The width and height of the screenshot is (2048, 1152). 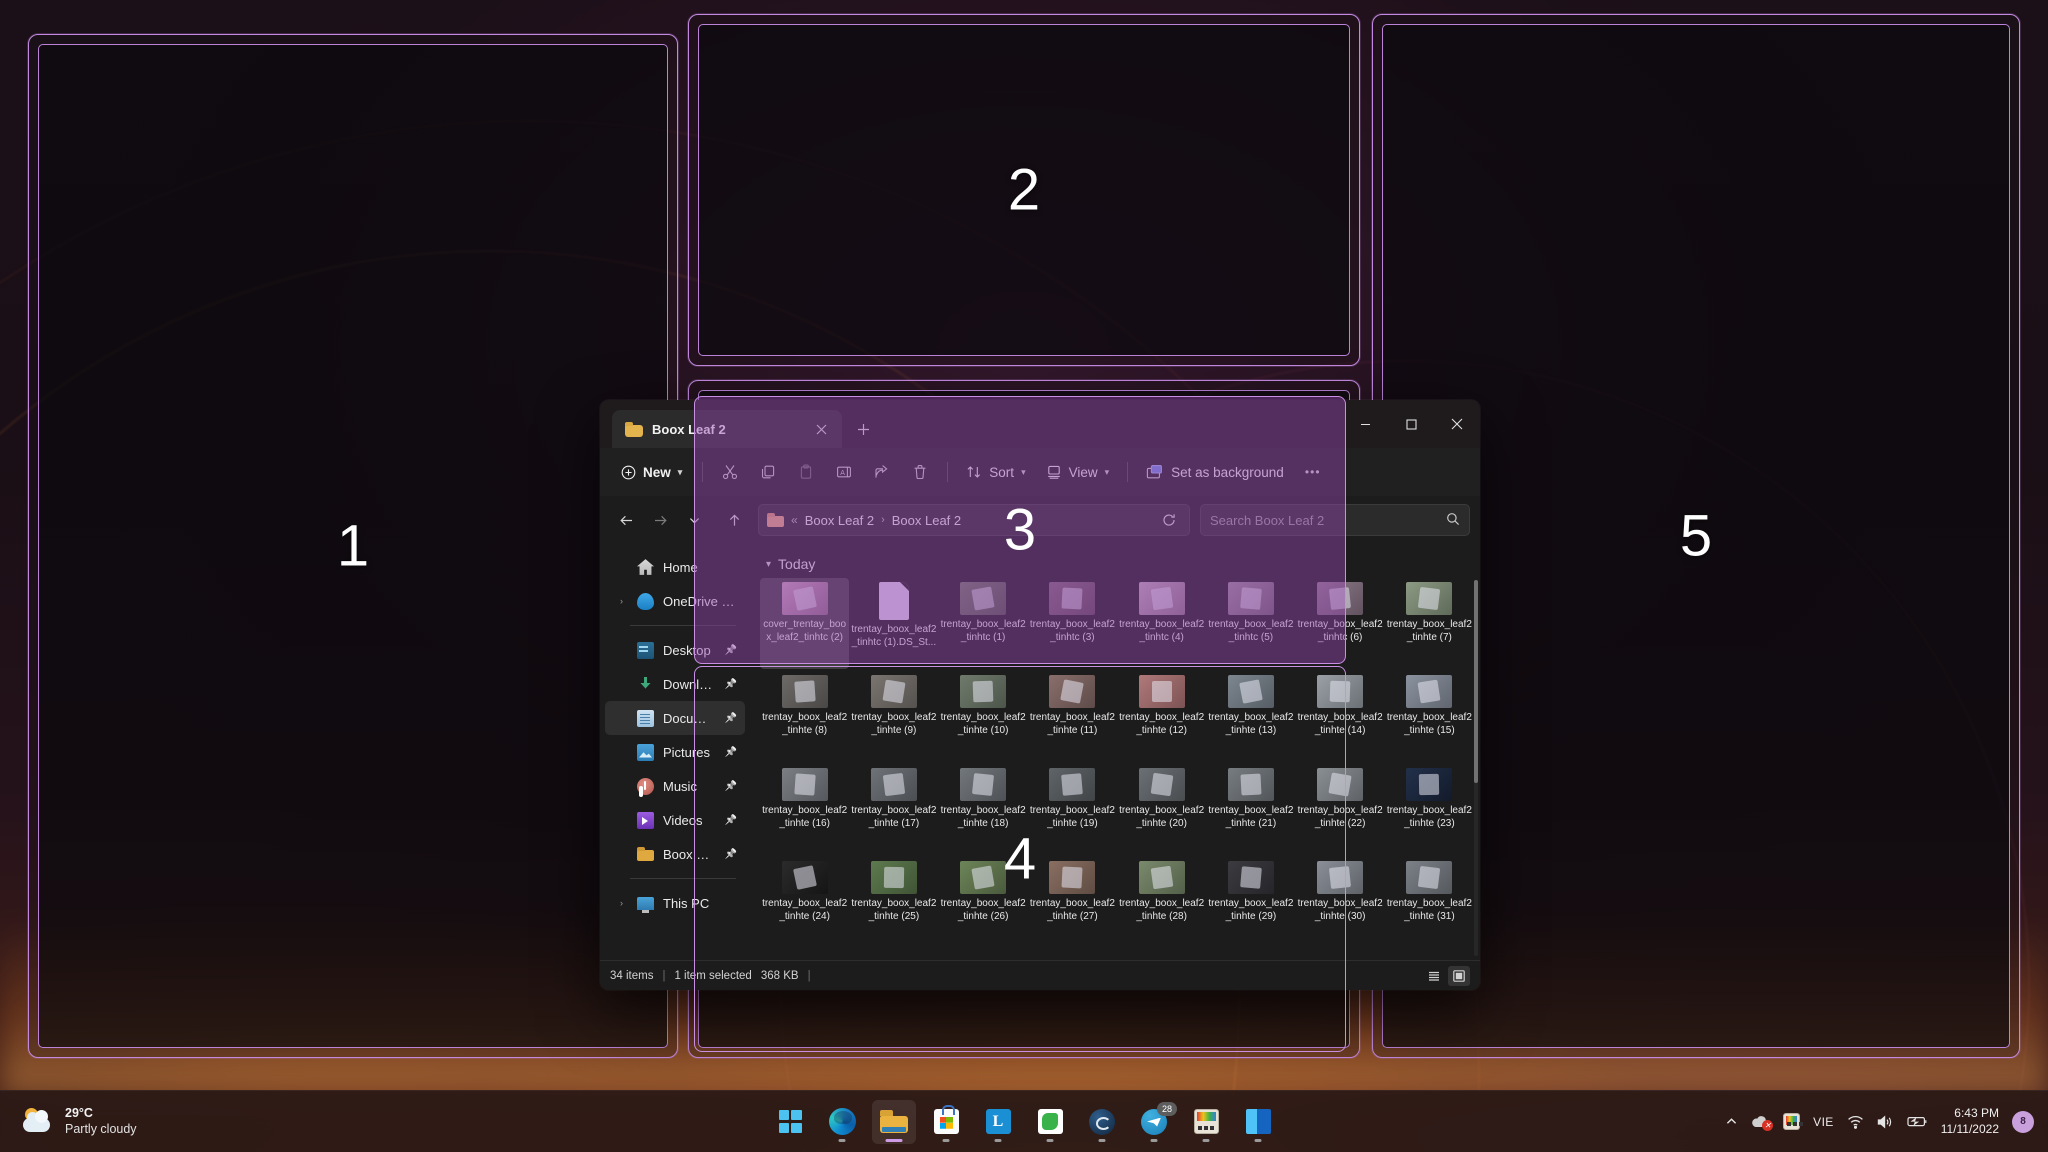 What do you see at coordinates (1250, 902) in the screenshot?
I see `file-item: trentay_boox_leaf2_tinhte (29)` at bounding box center [1250, 902].